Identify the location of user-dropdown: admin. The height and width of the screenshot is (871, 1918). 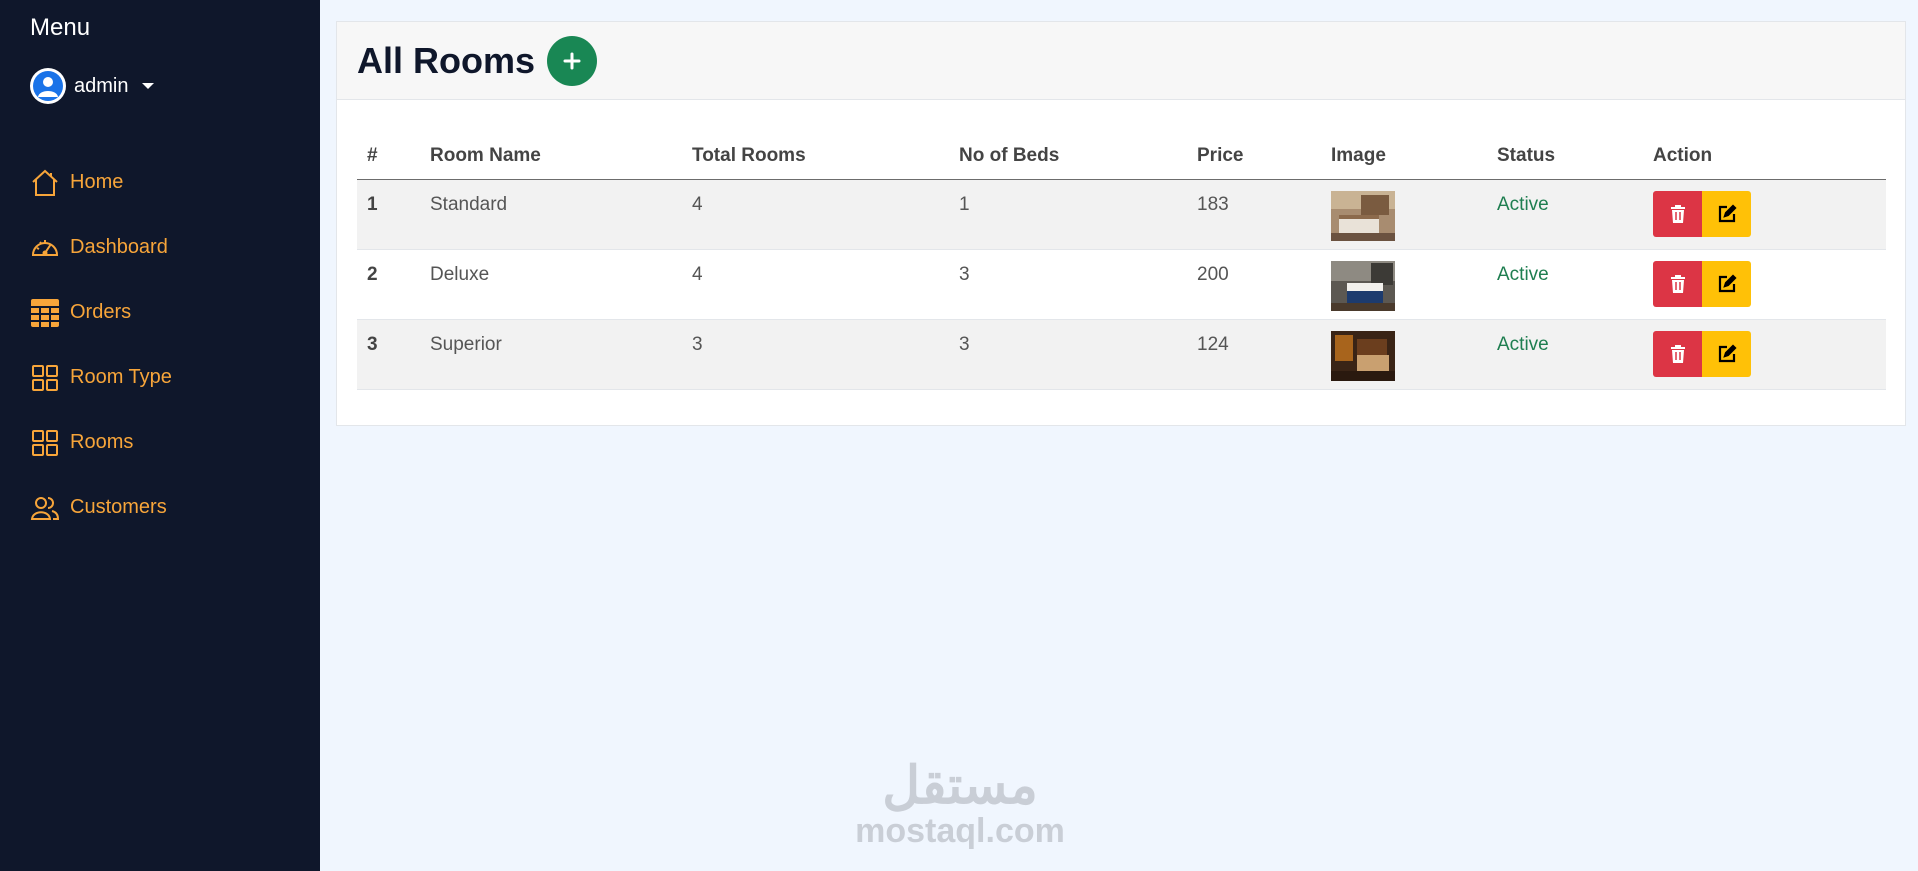
(92, 86).